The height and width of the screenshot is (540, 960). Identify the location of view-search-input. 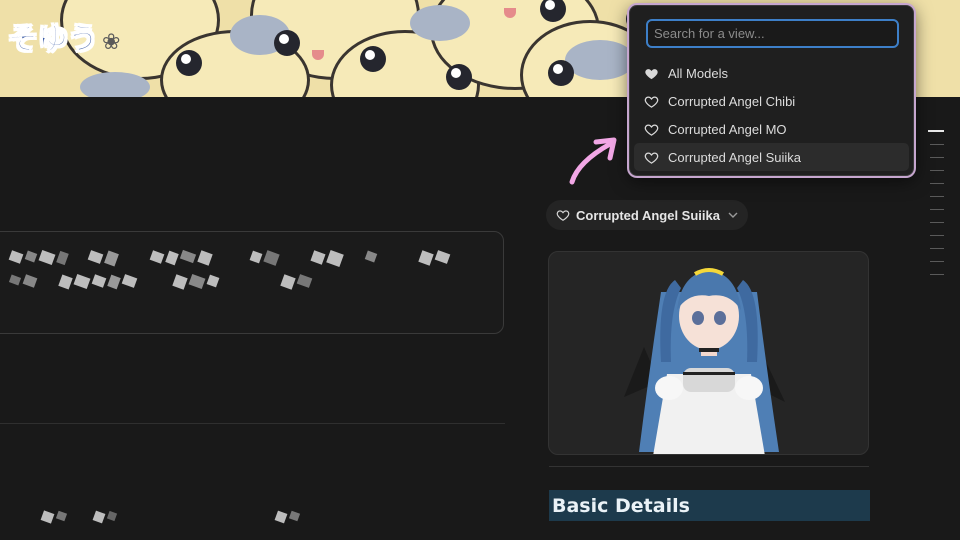
(772, 33).